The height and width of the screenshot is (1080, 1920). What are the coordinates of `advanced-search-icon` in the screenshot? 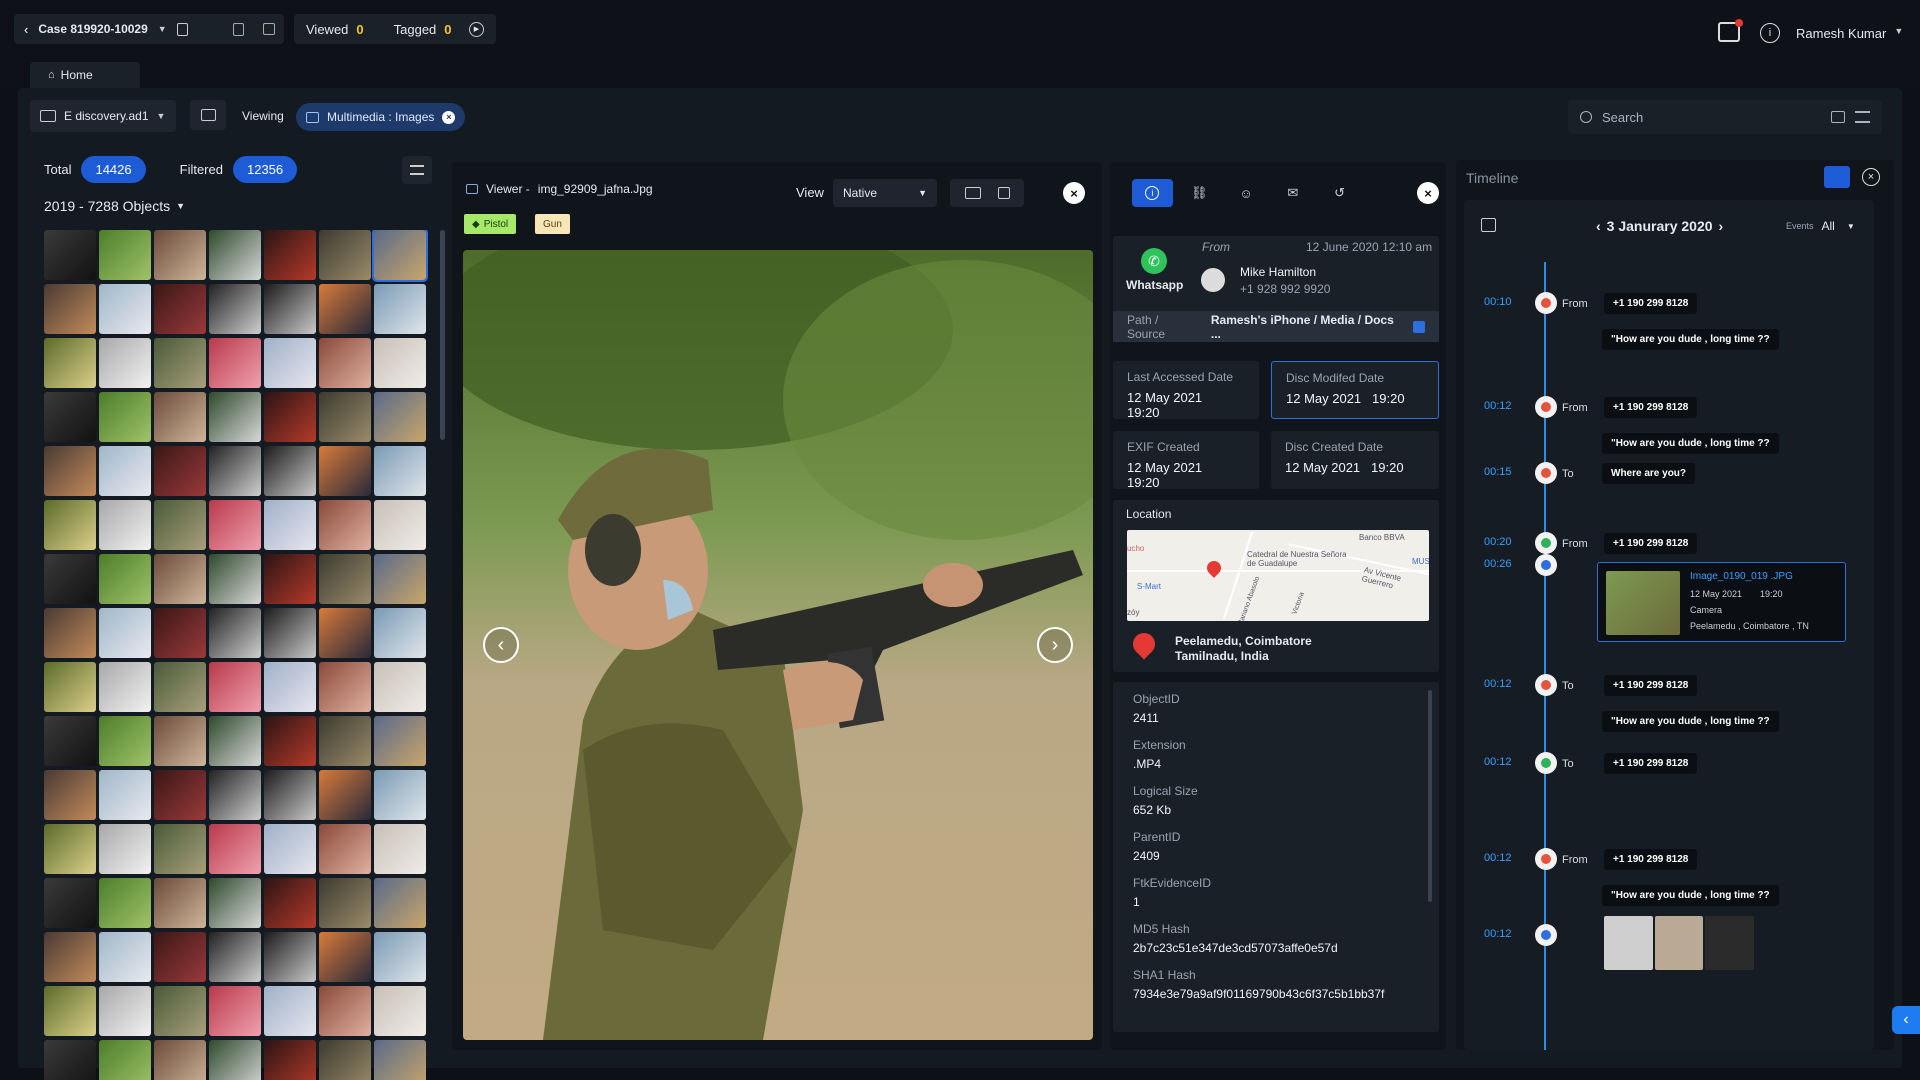 It's located at (1862, 117).